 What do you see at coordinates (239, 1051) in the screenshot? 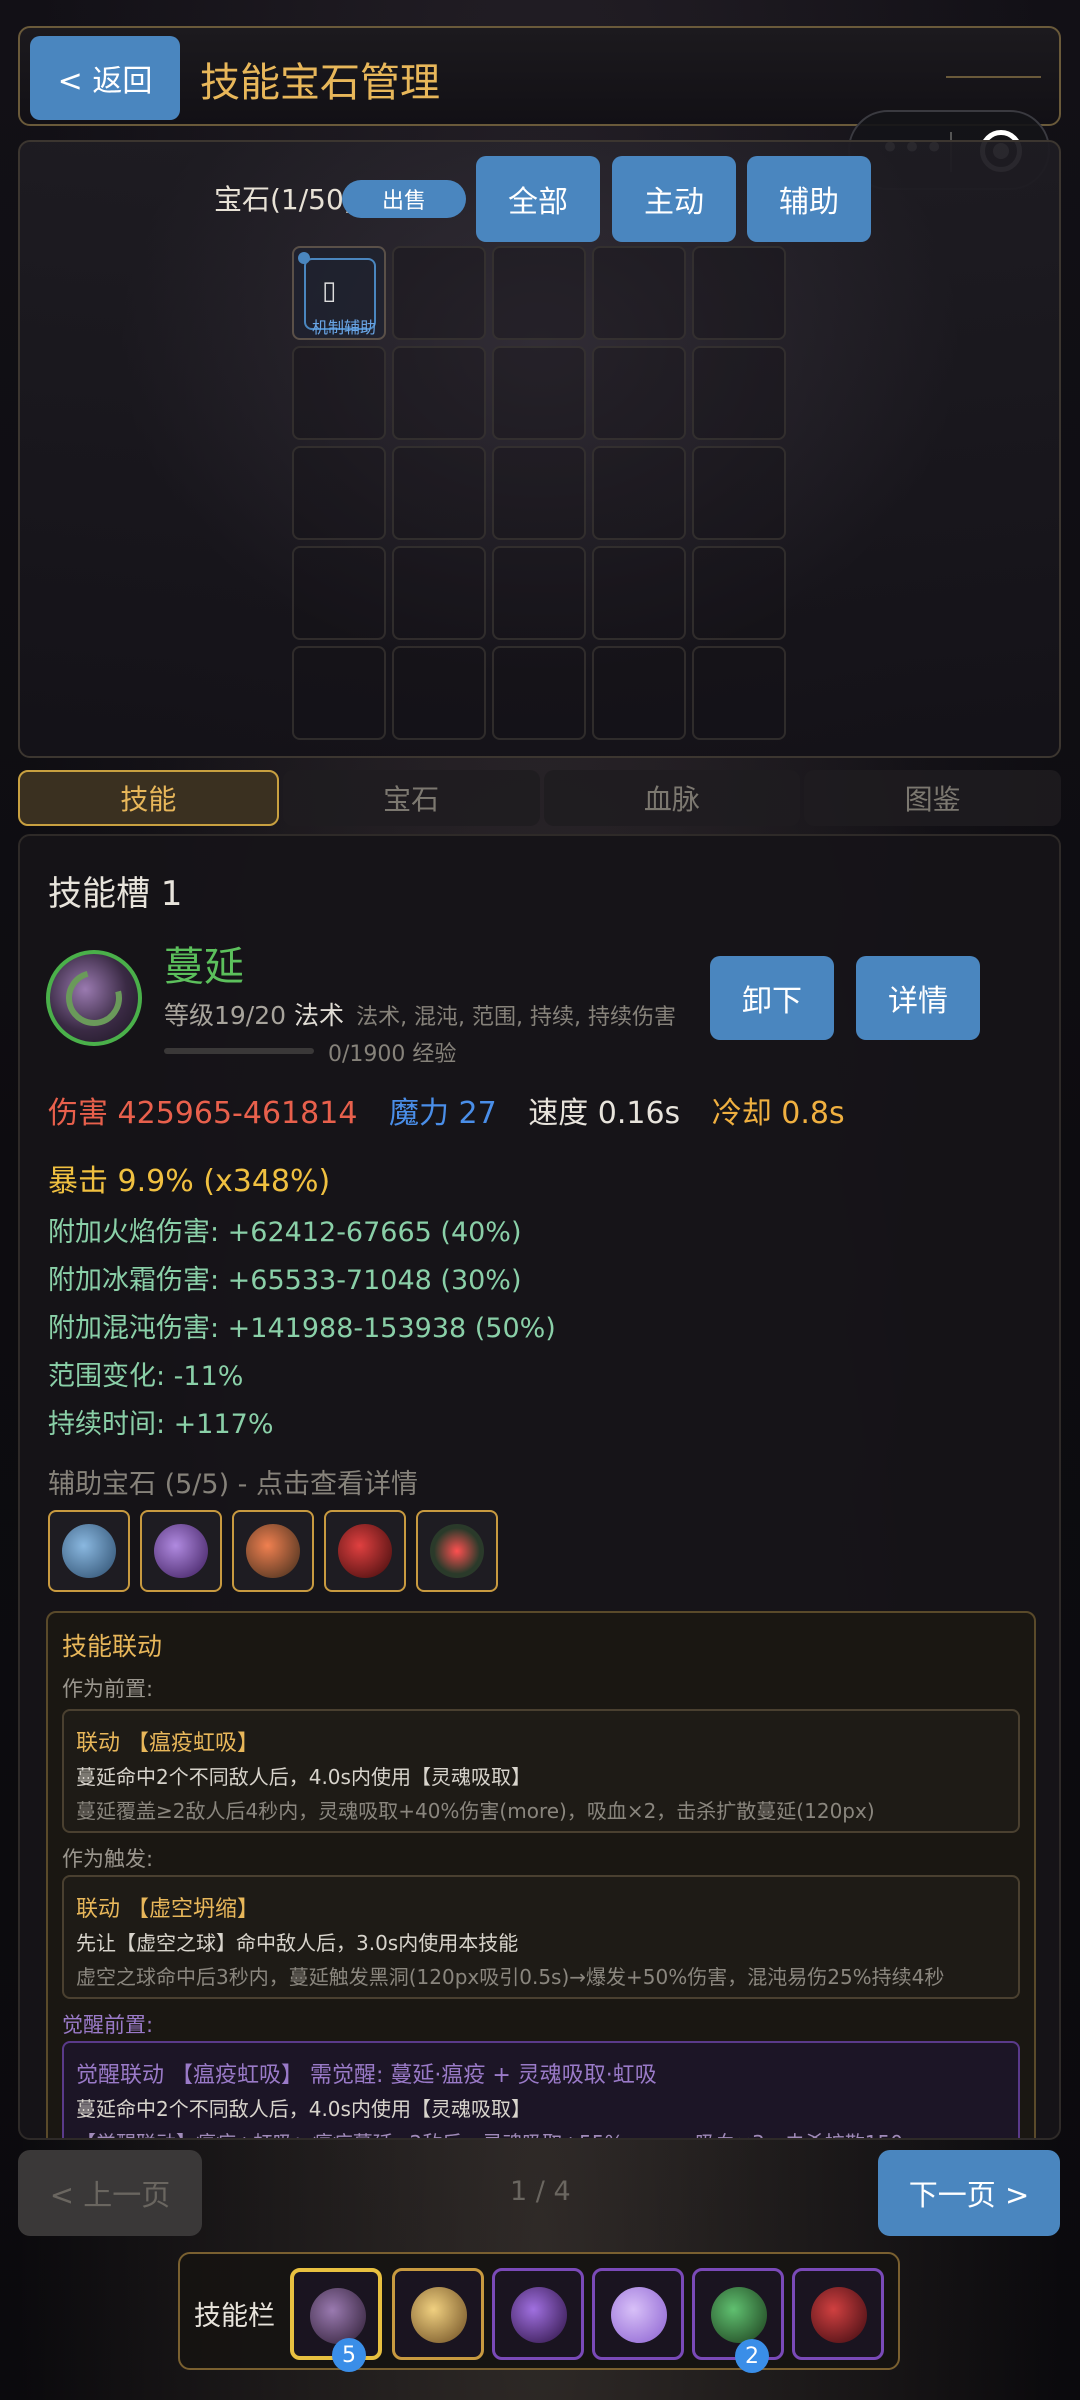
I see `xp-progress-bar` at bounding box center [239, 1051].